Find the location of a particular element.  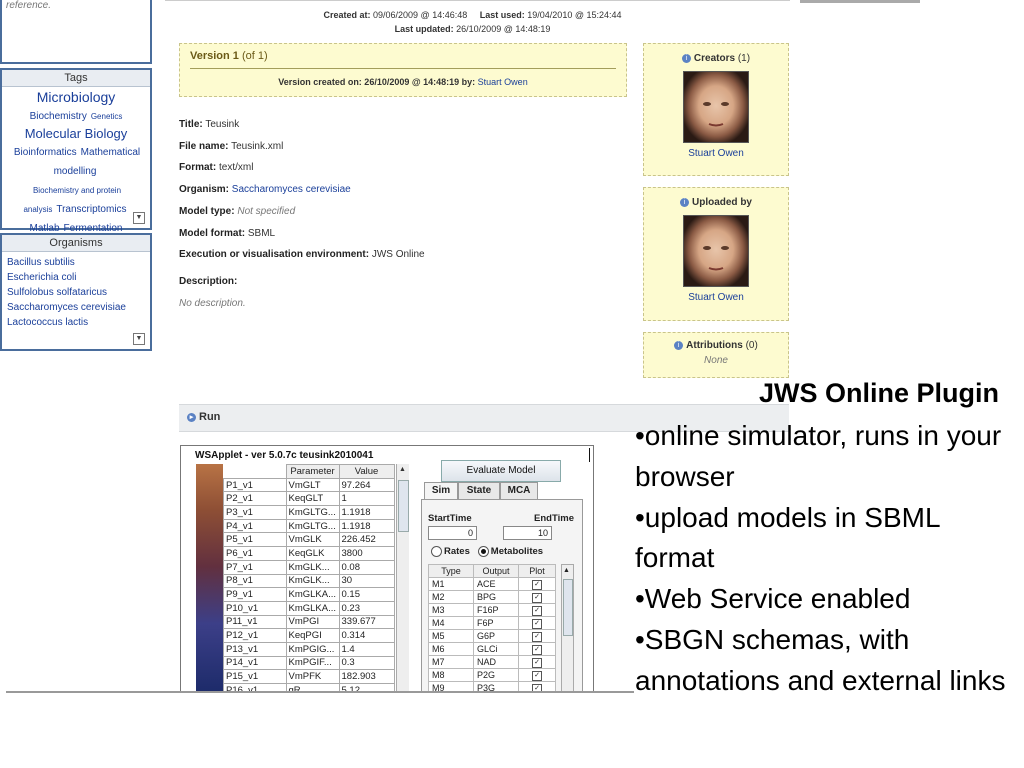

metabolite-row: M3 F16P ✓ is located at coordinates (492, 609).